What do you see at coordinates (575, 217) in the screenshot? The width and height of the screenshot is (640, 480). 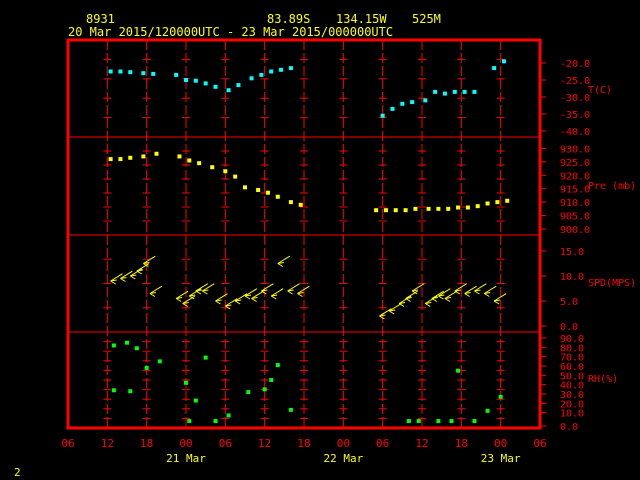 I see `pressure-ytick-label: 905.0` at bounding box center [575, 217].